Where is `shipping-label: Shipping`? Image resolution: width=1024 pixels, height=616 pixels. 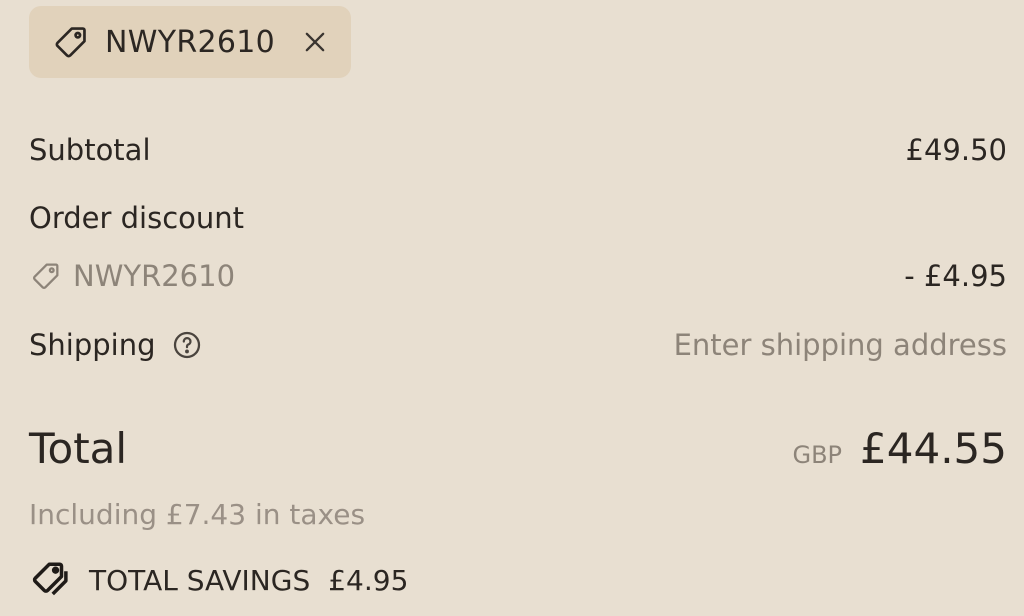 shipping-label: Shipping is located at coordinates (92, 345).